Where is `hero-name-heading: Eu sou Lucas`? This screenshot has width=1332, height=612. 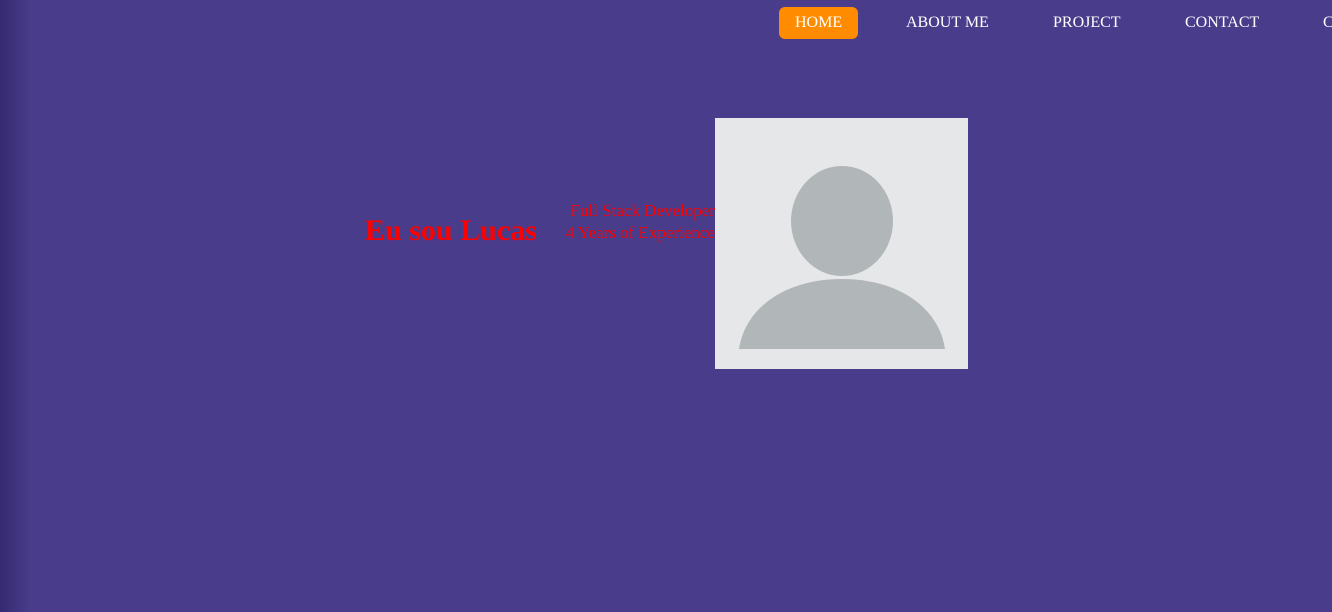 hero-name-heading: Eu sou Lucas is located at coordinates (451, 230).